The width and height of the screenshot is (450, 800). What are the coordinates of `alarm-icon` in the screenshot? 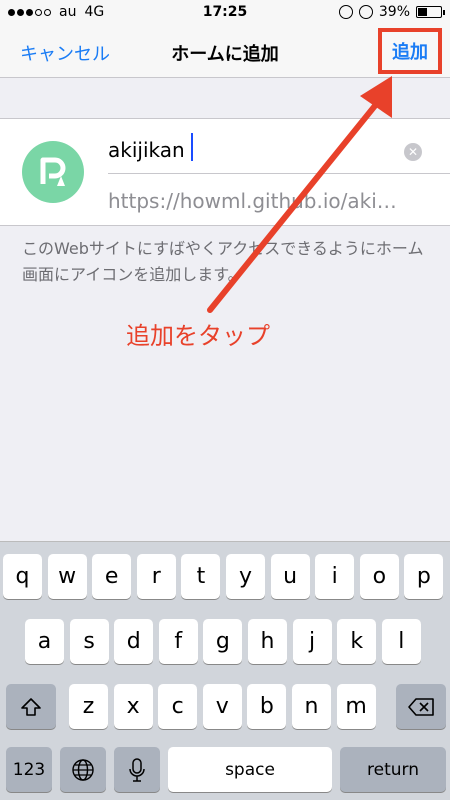 It's located at (365, 12).